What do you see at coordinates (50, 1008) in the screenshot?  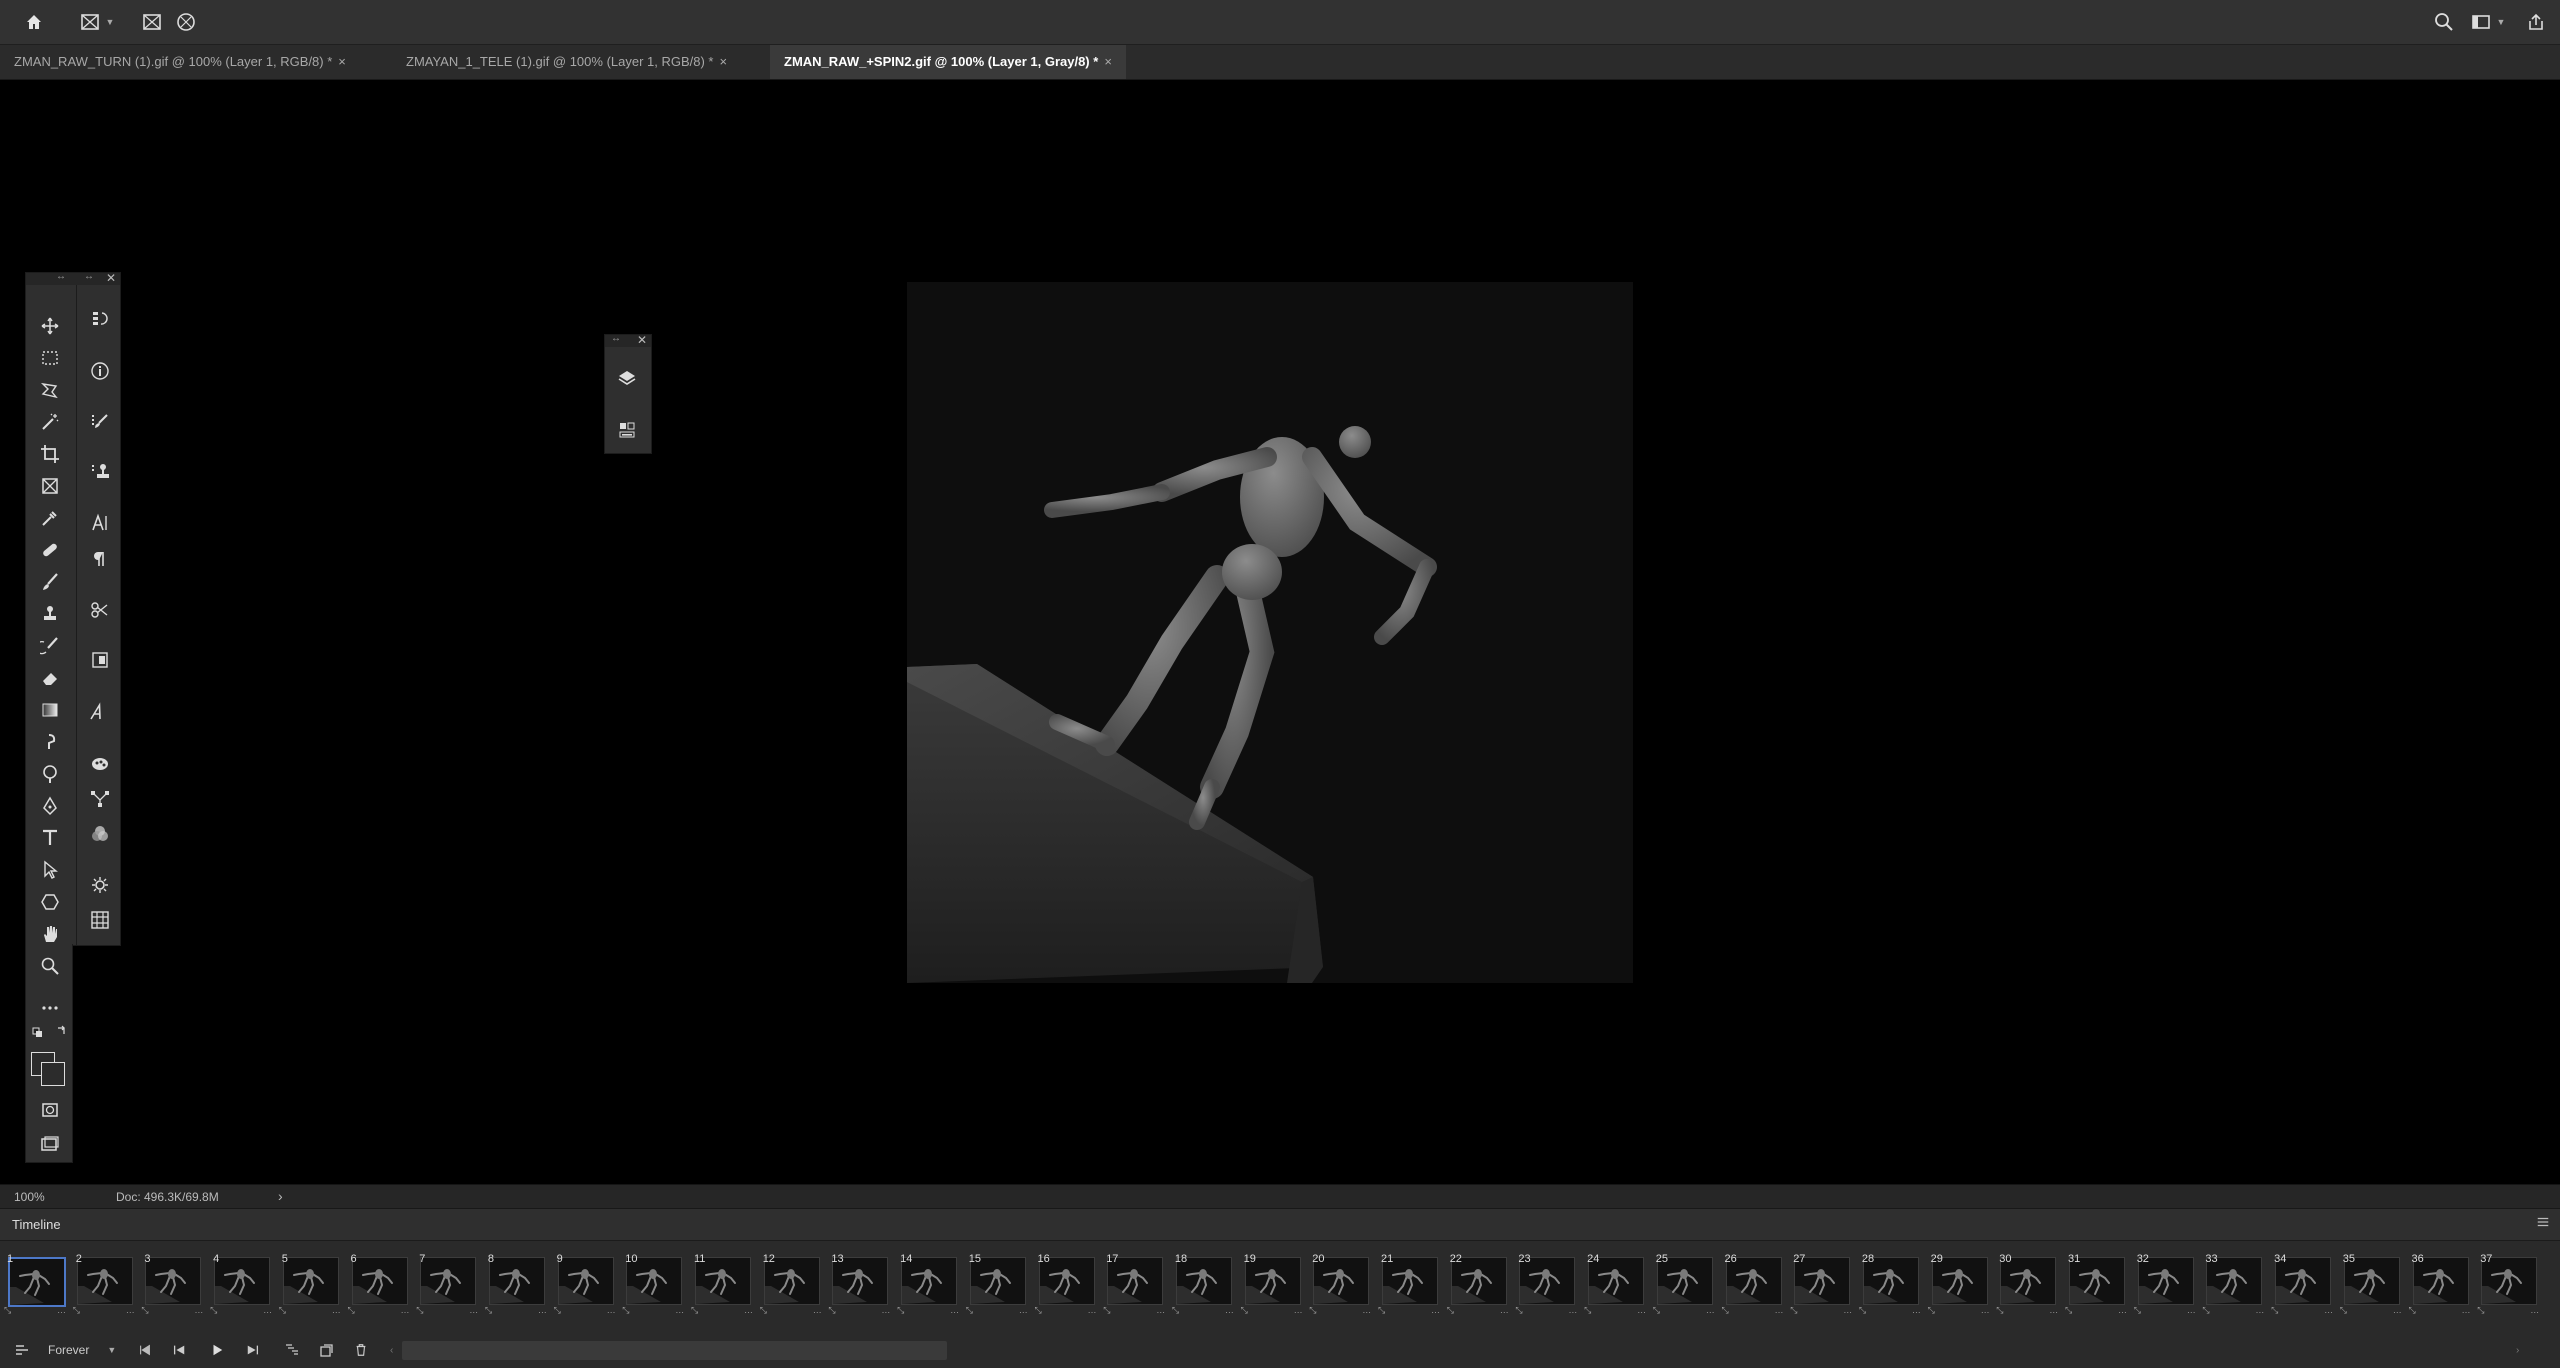 I see `more-tools-icon` at bounding box center [50, 1008].